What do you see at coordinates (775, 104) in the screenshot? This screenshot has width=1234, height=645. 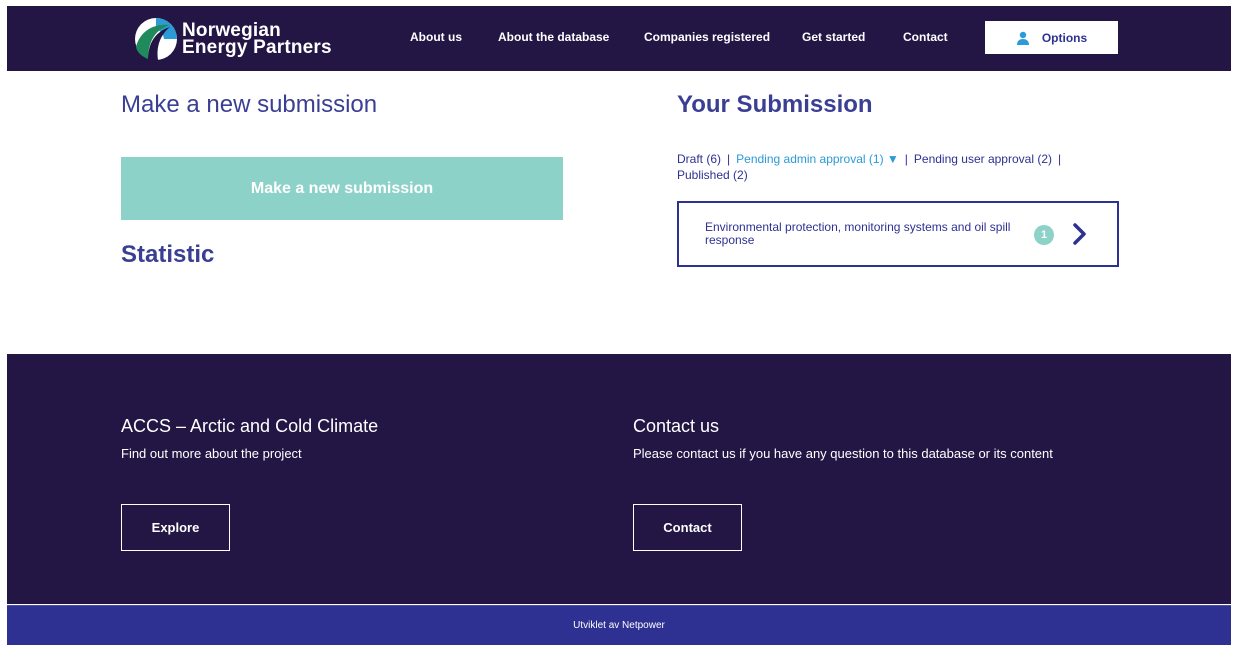 I see `your-submission-heading: Your Submission` at bounding box center [775, 104].